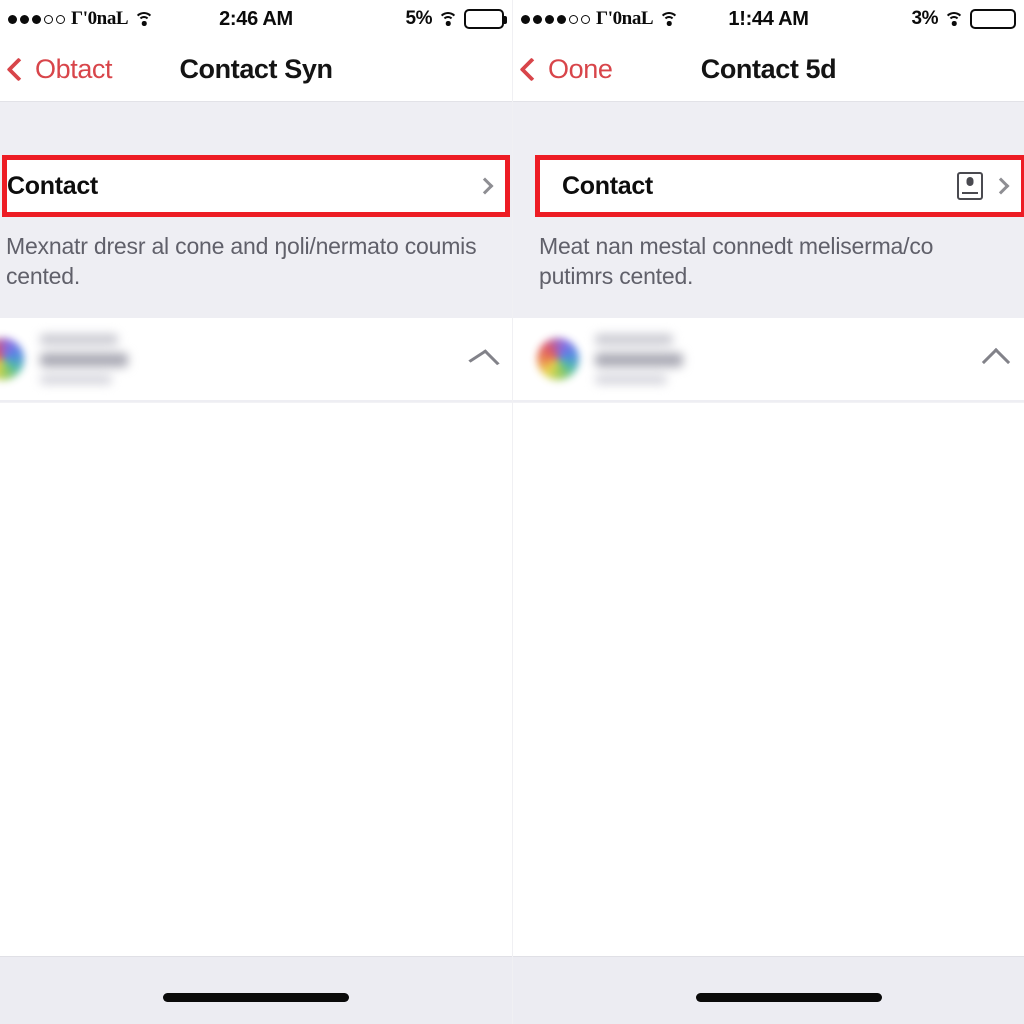  What do you see at coordinates (970, 186) in the screenshot?
I see `contact-card-icon` at bounding box center [970, 186].